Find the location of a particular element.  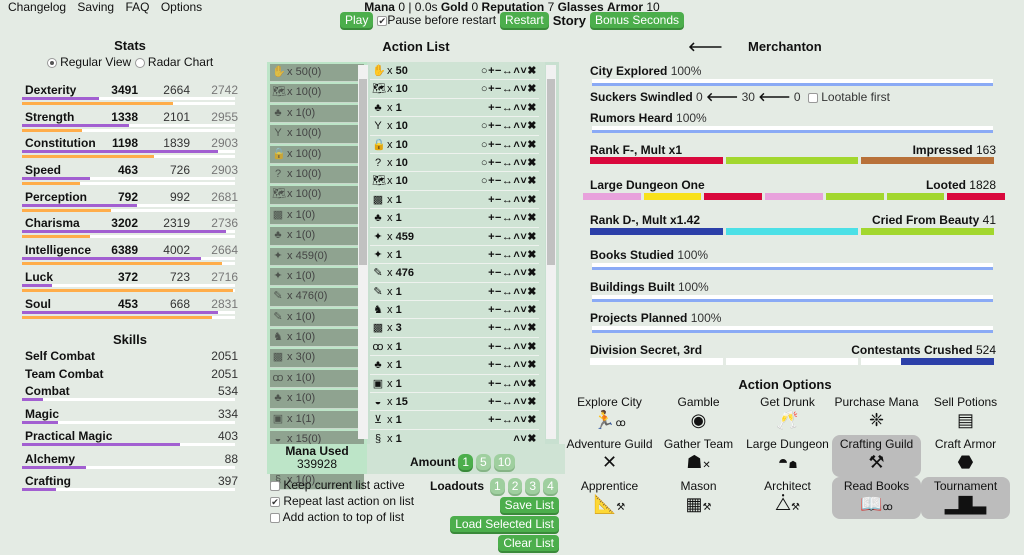

back-arrow-icon: 🡐 is located at coordinates (705, 47).